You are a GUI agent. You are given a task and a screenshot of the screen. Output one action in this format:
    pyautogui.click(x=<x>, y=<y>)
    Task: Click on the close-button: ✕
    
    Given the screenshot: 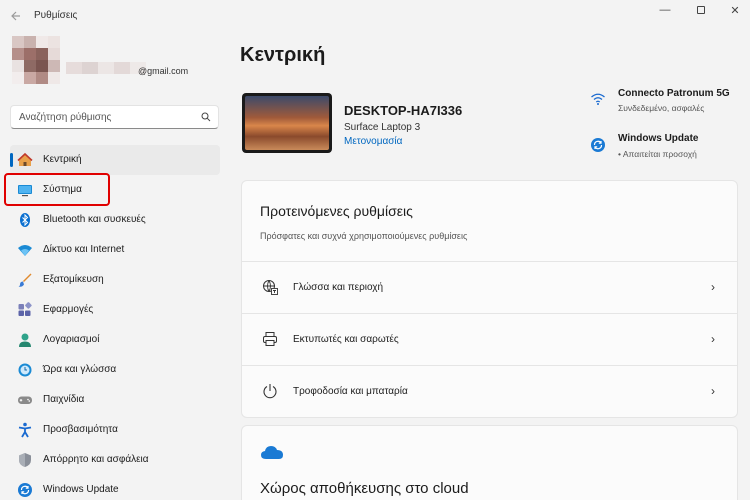 What is the action you would take?
    pyautogui.click(x=734, y=10)
    